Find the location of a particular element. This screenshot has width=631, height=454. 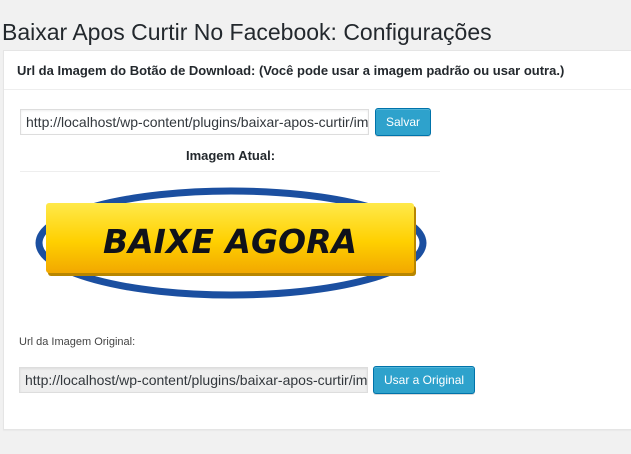

divider is located at coordinates (230, 171).